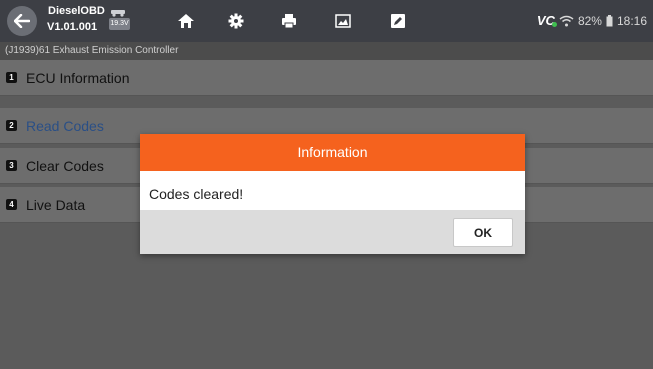  What do you see at coordinates (196, 194) in the screenshot?
I see `dialog-message: Codes cleared!` at bounding box center [196, 194].